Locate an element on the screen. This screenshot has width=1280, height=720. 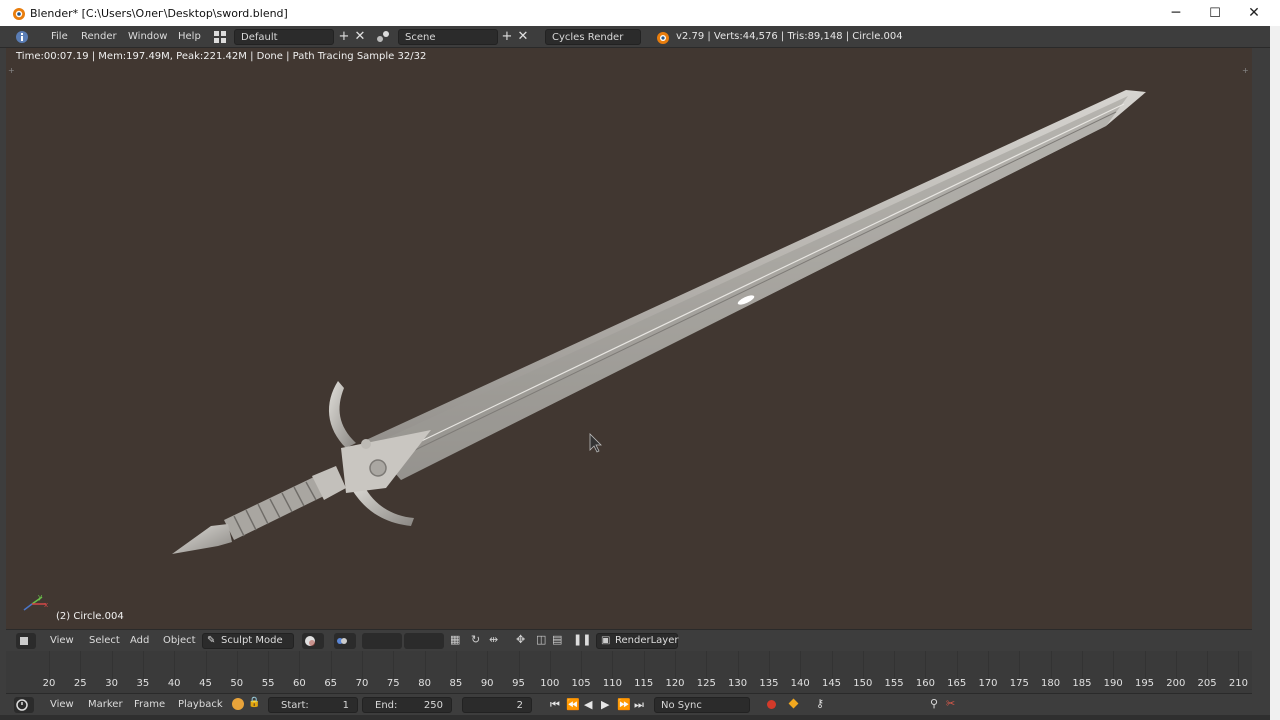
timeline-frame-label: 165 is located at coordinates (957, 683).